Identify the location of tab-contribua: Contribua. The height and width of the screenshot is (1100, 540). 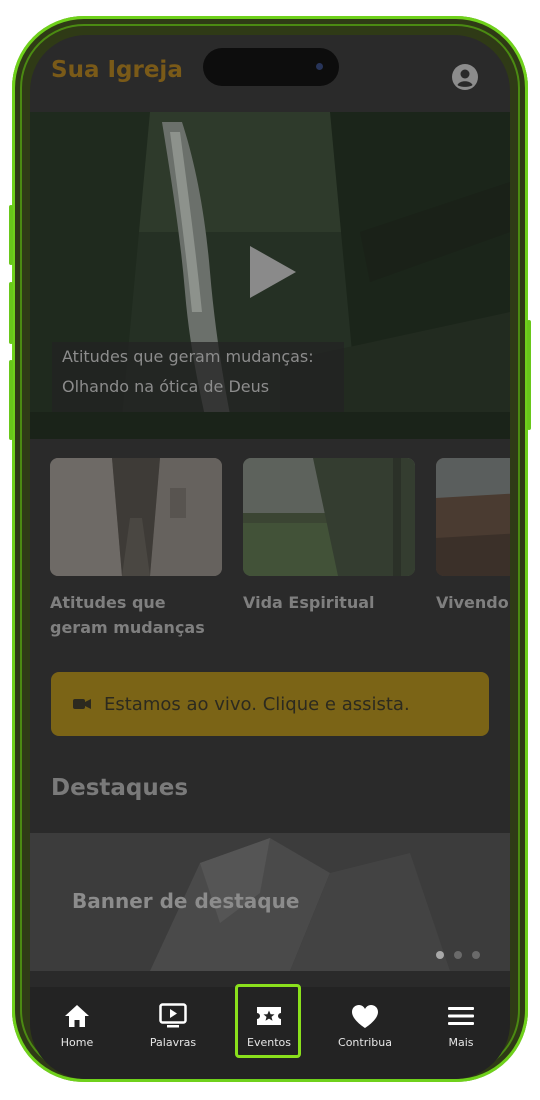
(365, 1031).